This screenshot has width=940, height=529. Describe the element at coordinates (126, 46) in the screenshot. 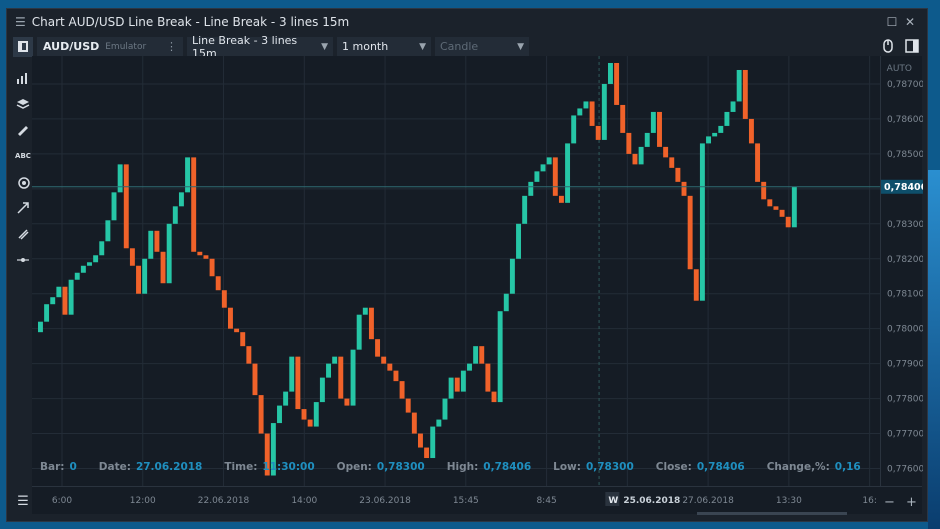

I see `symbol-source: Emulator` at that location.